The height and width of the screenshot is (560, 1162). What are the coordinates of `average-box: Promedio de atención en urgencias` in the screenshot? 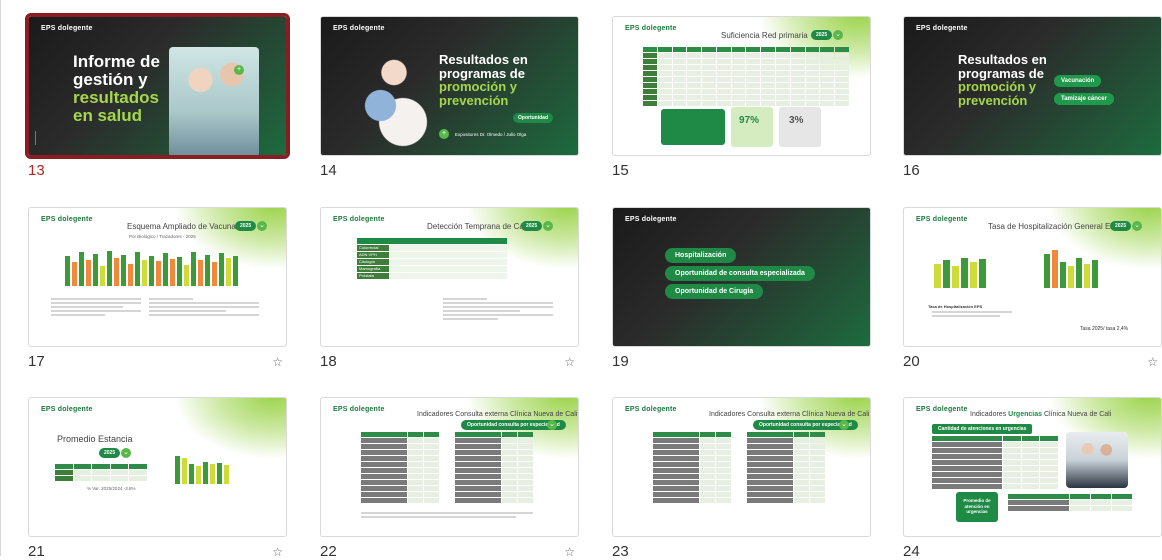 It's located at (977, 507).